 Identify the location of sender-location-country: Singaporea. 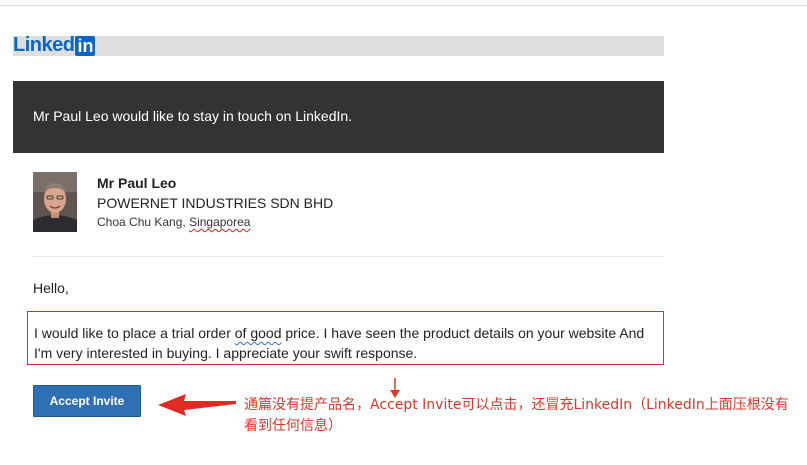
(220, 222).